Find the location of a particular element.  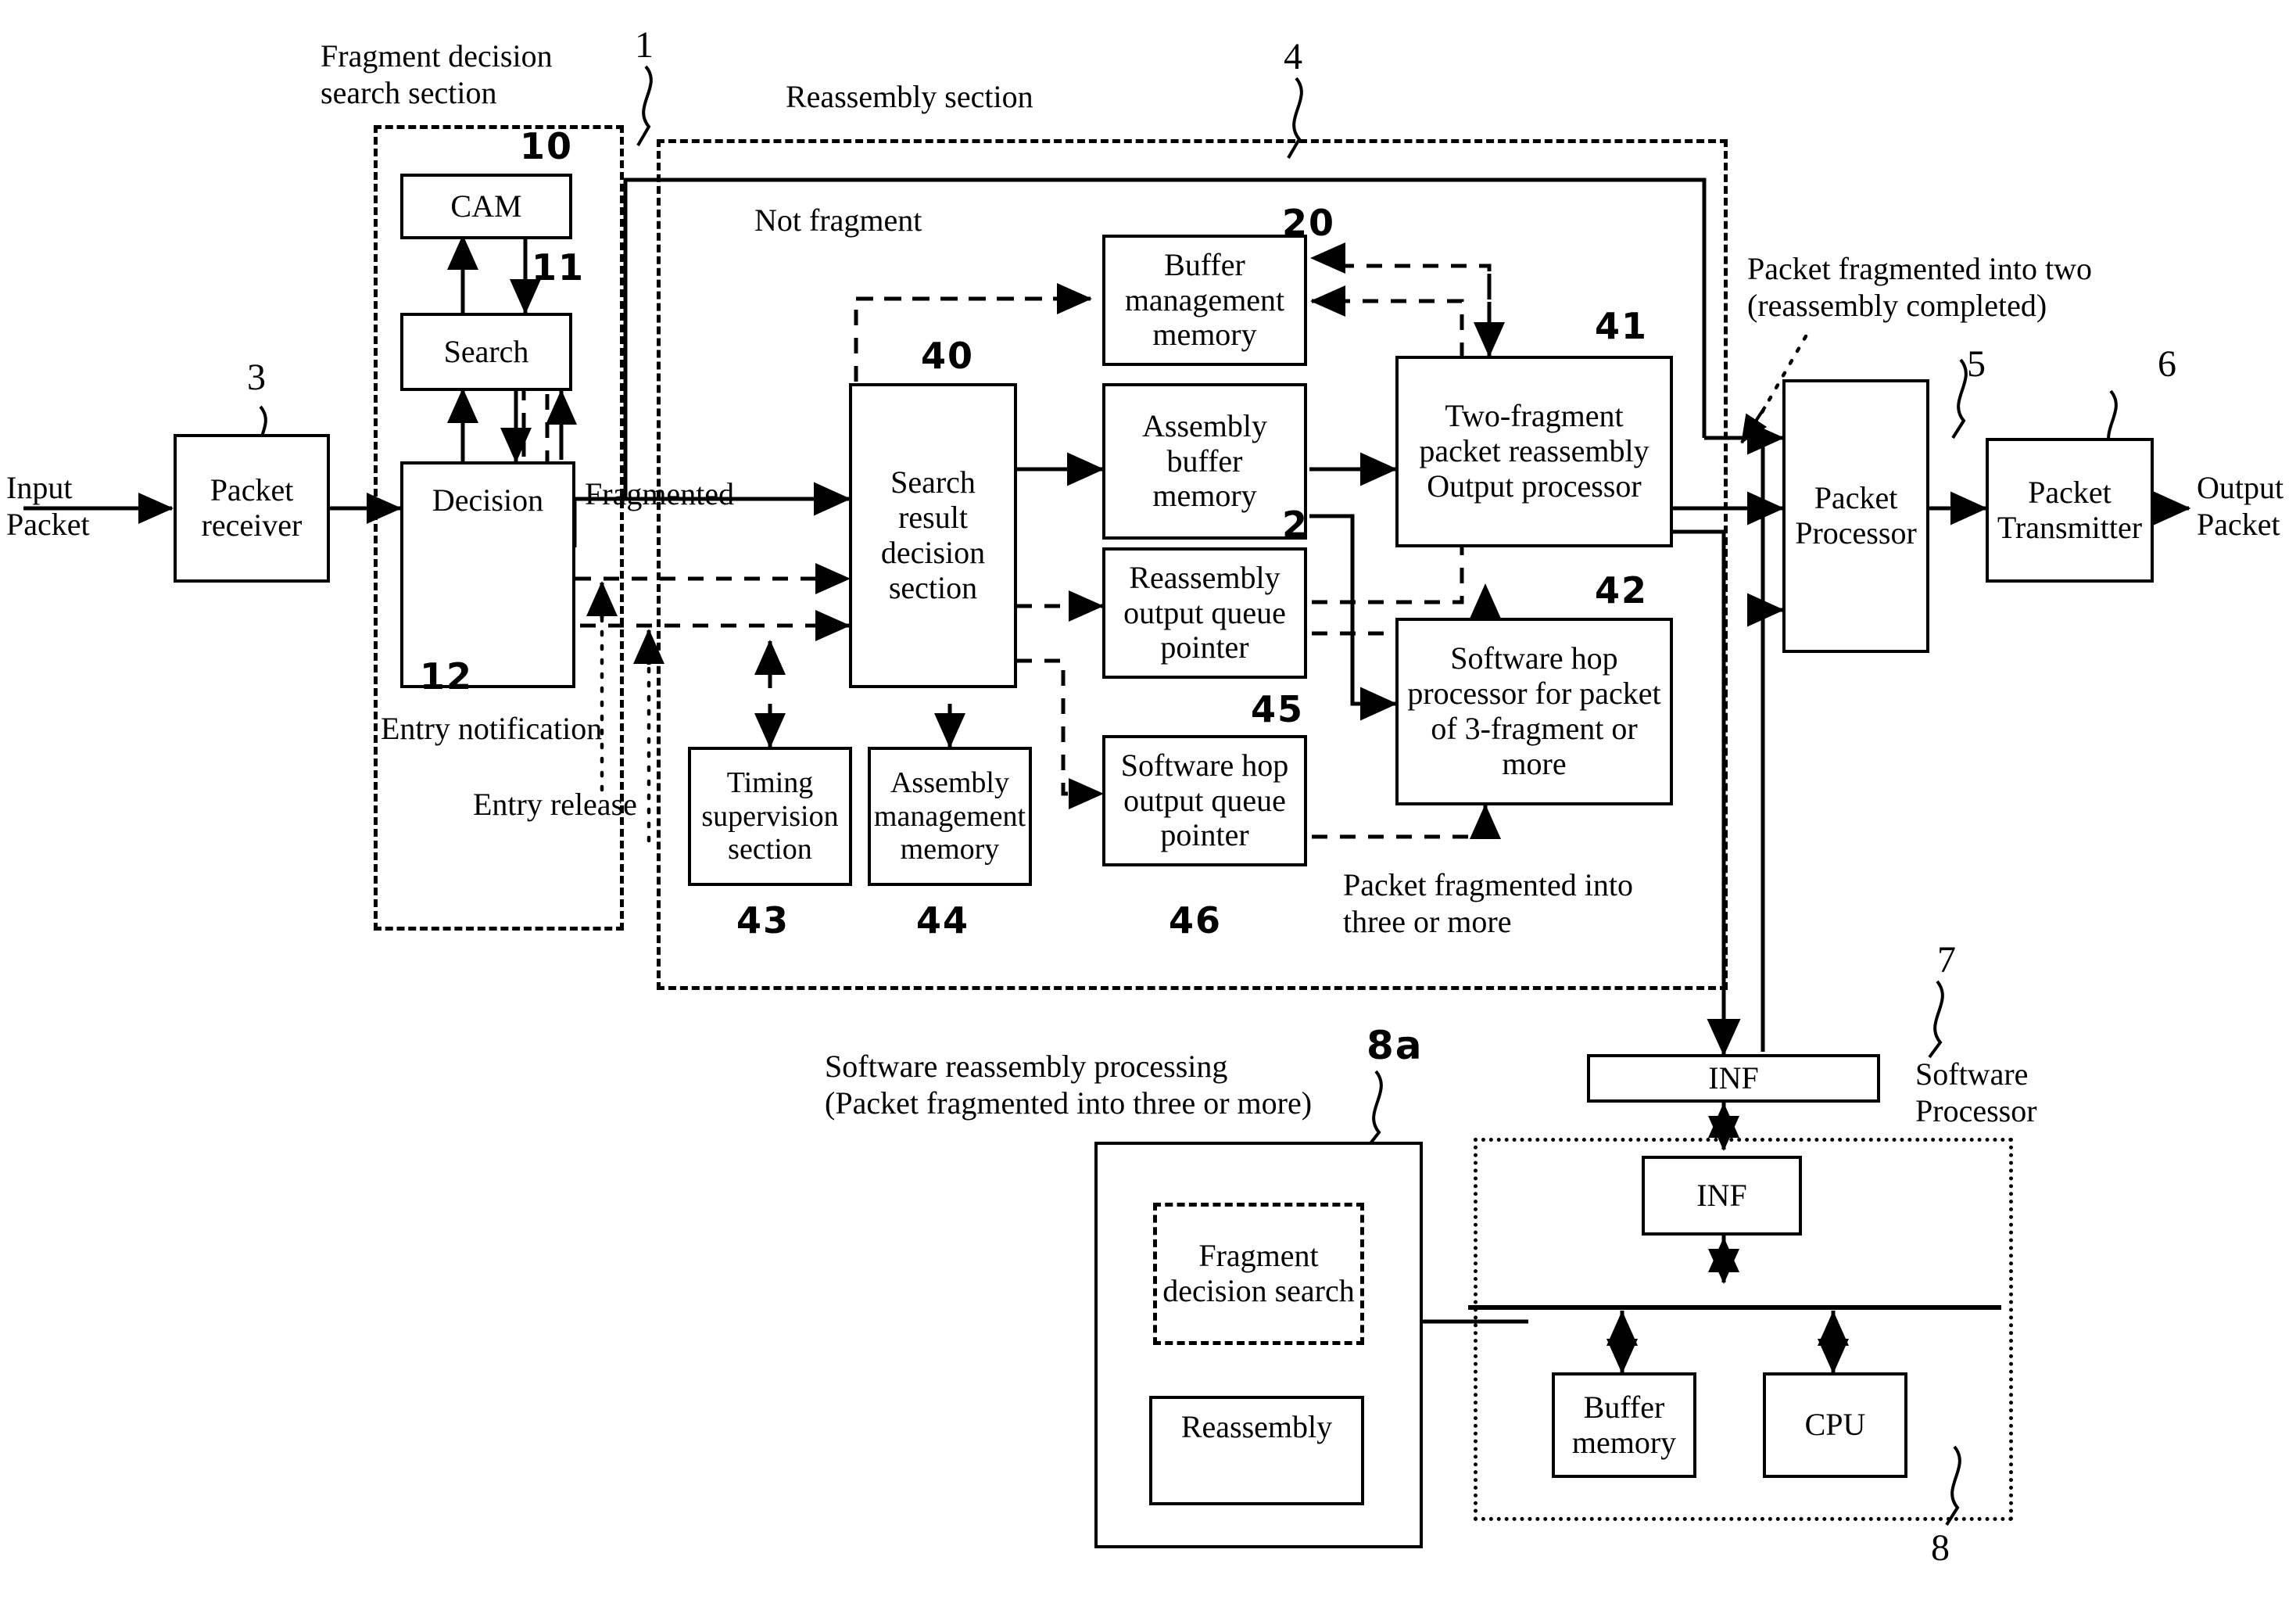

not-fragment-label: Not fragment is located at coordinates (838, 220).